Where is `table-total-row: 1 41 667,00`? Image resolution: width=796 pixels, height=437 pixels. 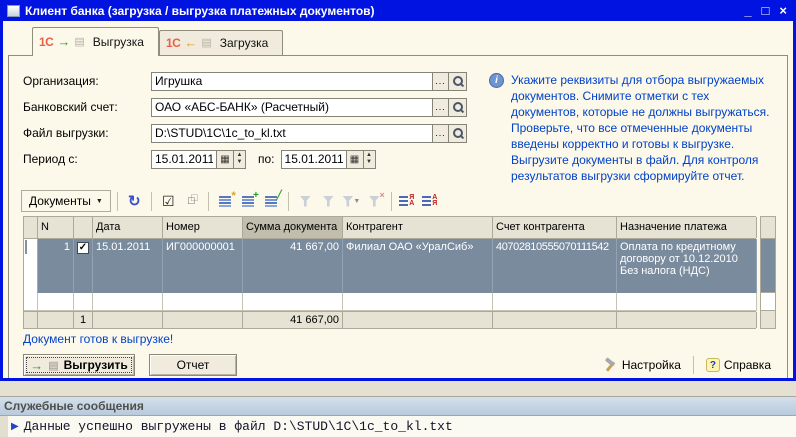 table-total-row: 1 41 667,00 is located at coordinates (390, 320).